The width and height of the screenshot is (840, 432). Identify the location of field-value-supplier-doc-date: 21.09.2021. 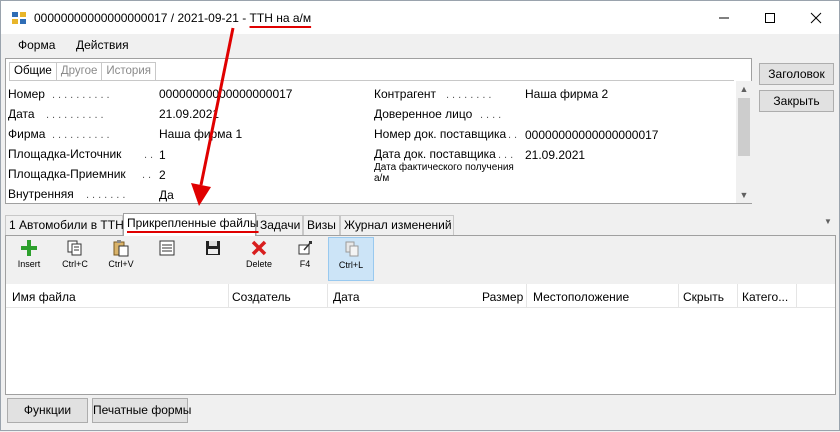
(555, 155).